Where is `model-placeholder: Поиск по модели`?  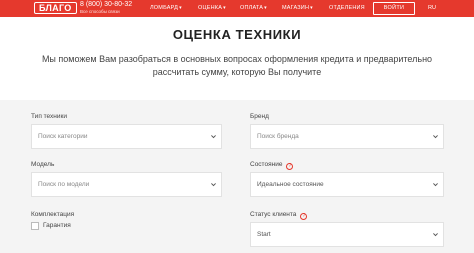 model-placeholder: Поиск по модели is located at coordinates (64, 184).